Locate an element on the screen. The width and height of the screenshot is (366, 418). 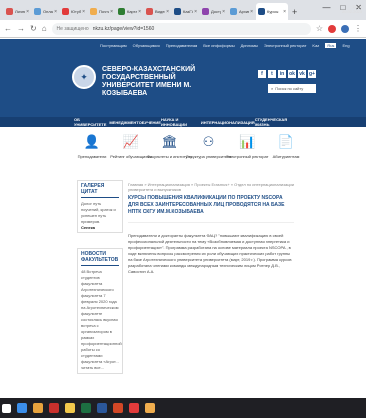
quicklink-item: 📄 Абитуриентам is located at coordinates (286, 148).